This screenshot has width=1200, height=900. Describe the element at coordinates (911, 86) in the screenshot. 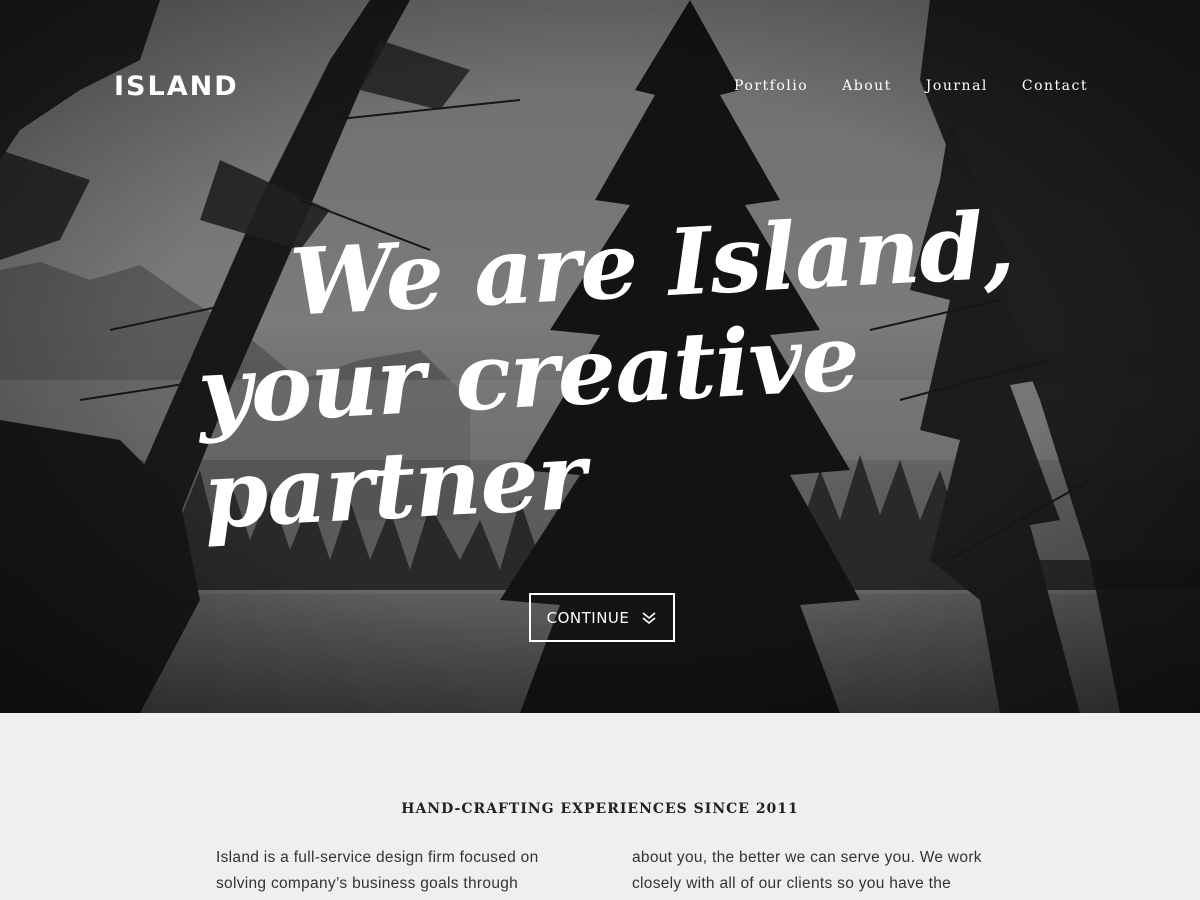

I see `main-navigation: Portfolio About Journal Contact` at that location.